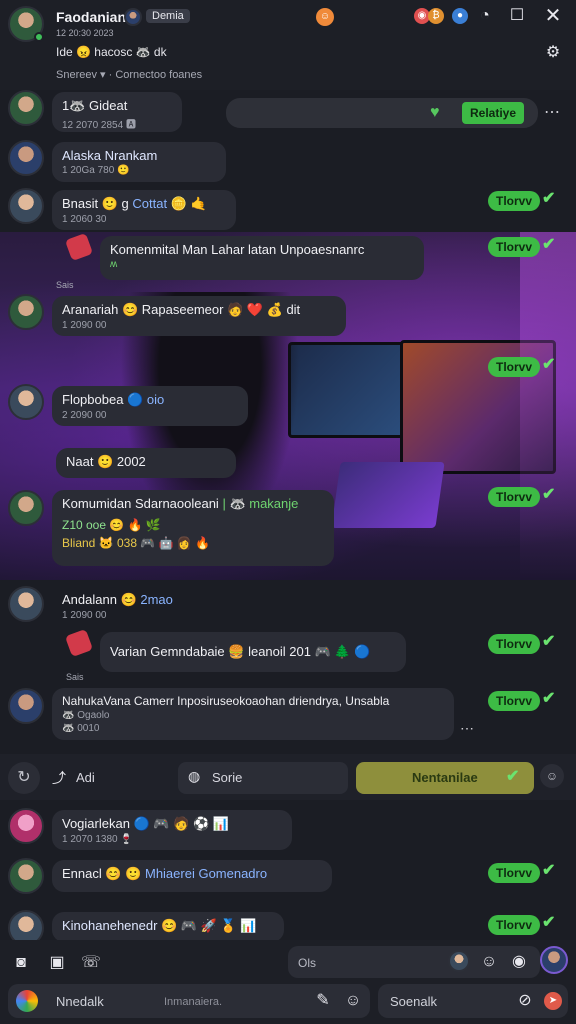  Describe the element at coordinates (27, 1001) in the screenshot. I see `app-logo-icon` at that location.